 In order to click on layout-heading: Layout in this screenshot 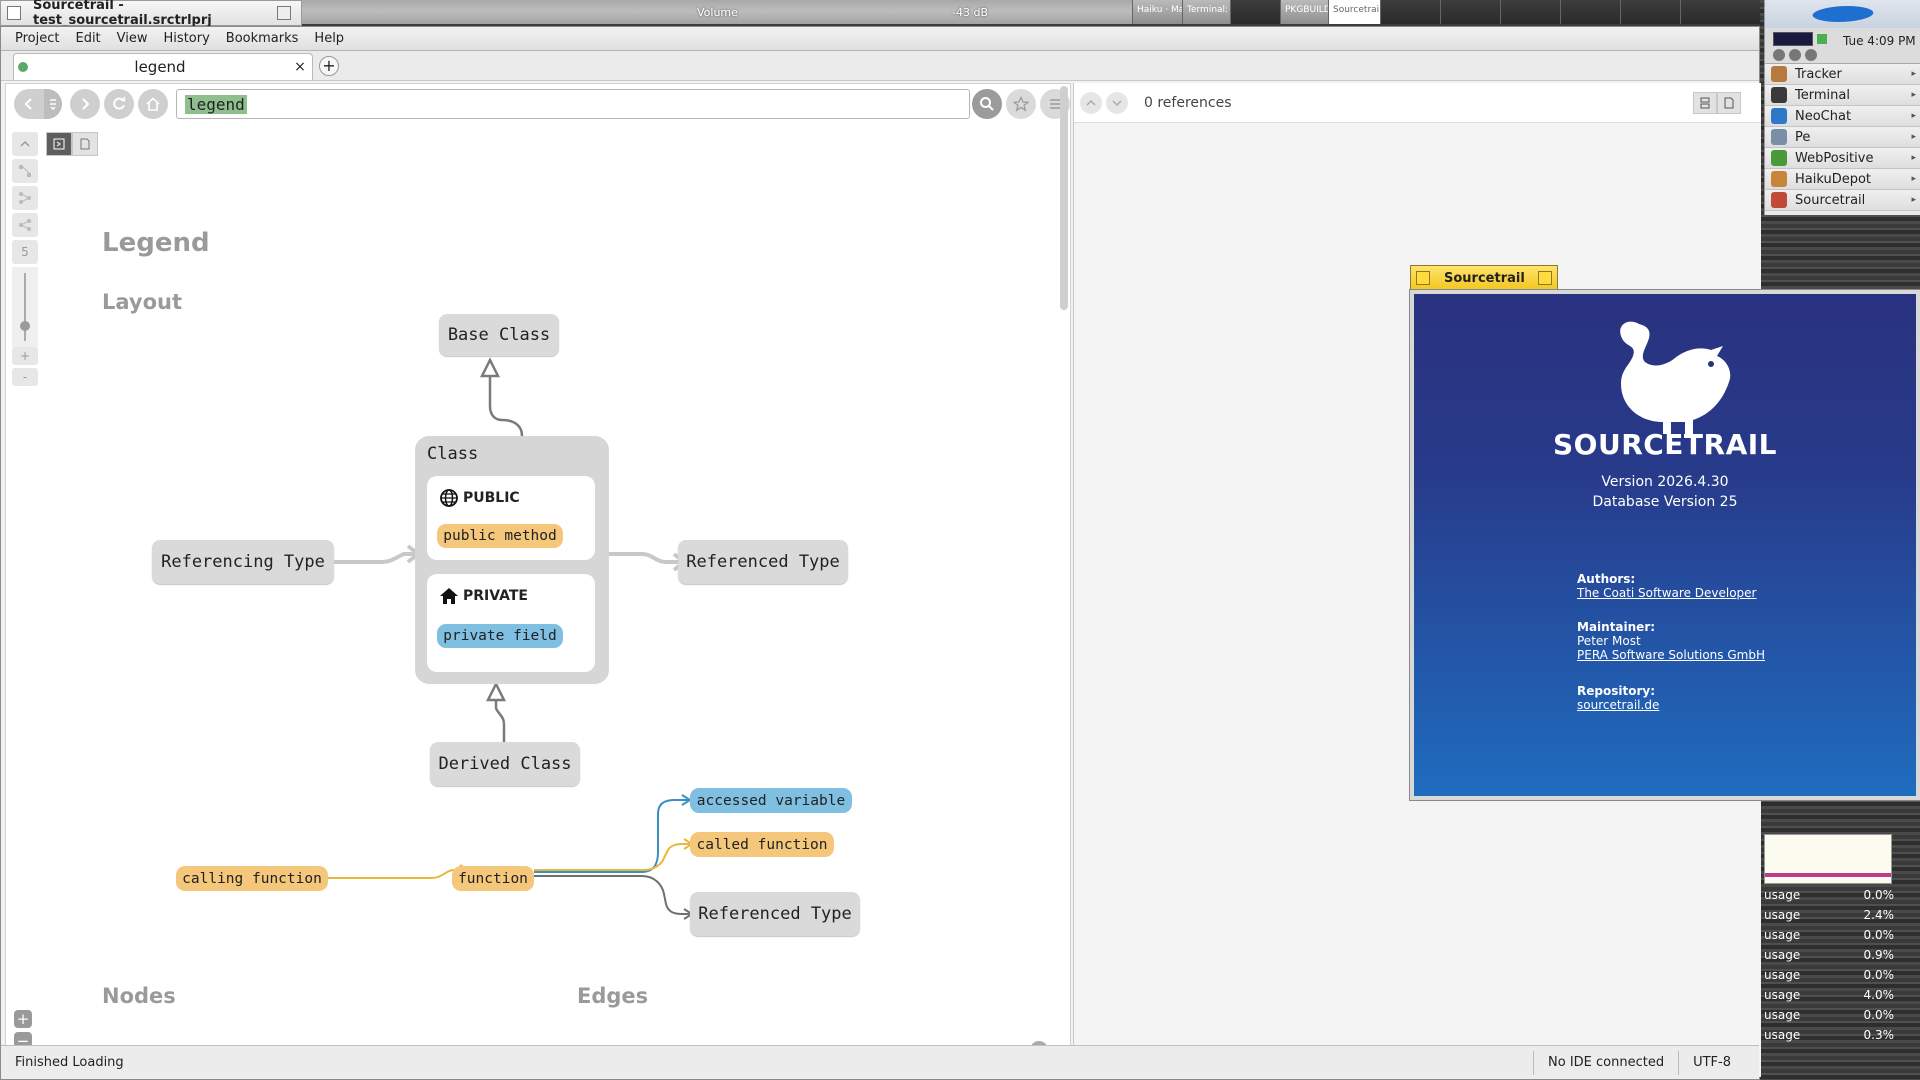, I will do `click(142, 302)`.